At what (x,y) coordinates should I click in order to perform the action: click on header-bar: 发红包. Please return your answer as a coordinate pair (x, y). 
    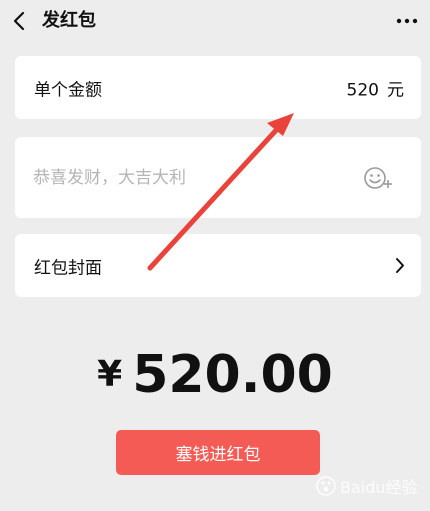
    Looking at the image, I should click on (215, 23).